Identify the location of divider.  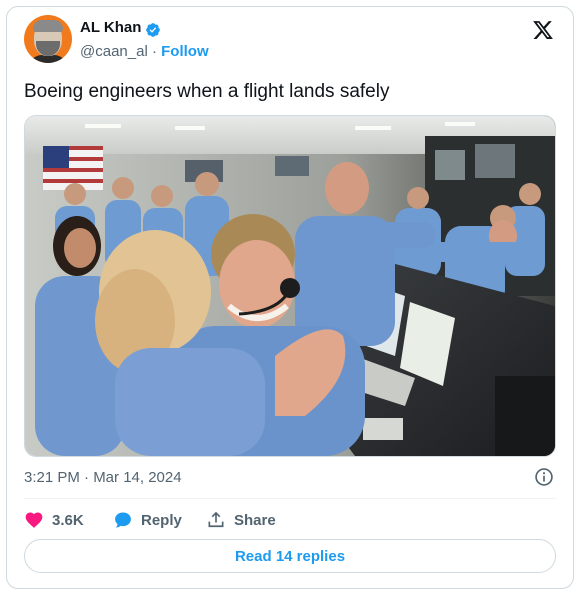
(290, 498).